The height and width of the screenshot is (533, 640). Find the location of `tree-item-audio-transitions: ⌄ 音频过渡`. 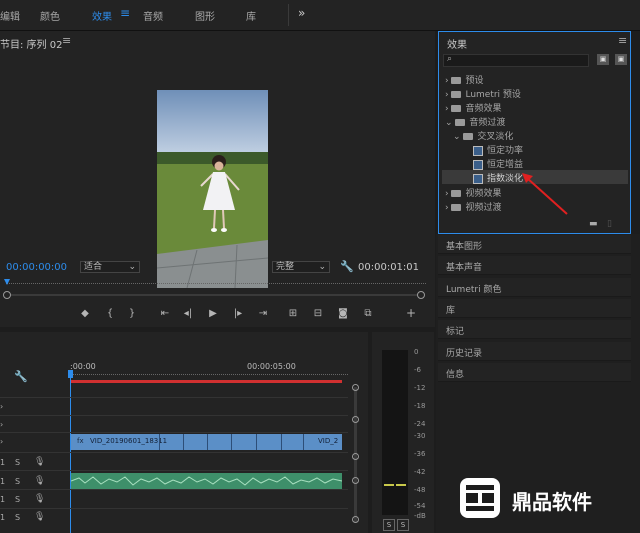

tree-item-audio-transitions: ⌄ 音频过渡 is located at coordinates (475, 121).